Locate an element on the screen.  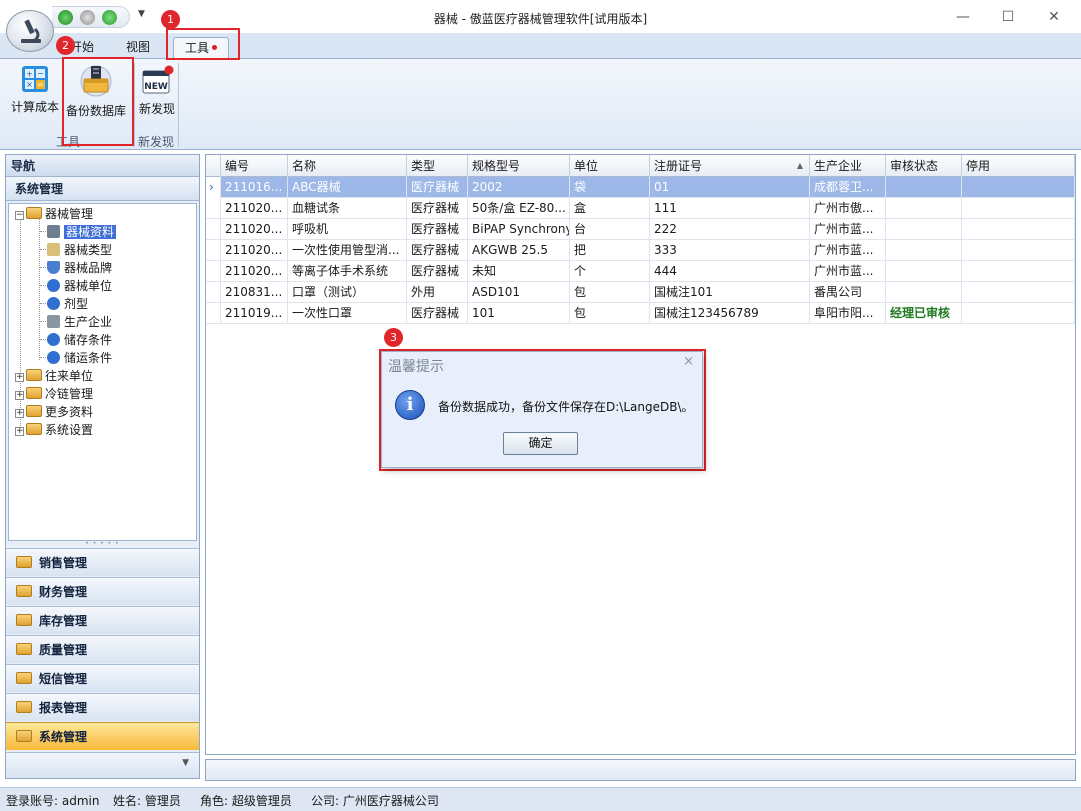
cell-name: 一次性口罩 is located at coordinates (347, 313).